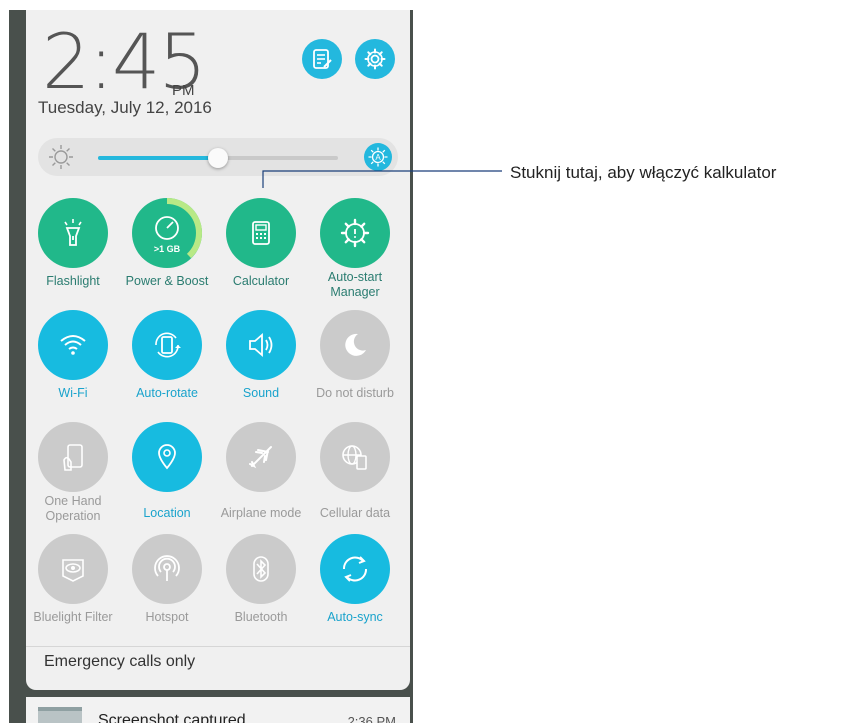 The image size is (868, 723). I want to click on sync-icon, so click(355, 569).